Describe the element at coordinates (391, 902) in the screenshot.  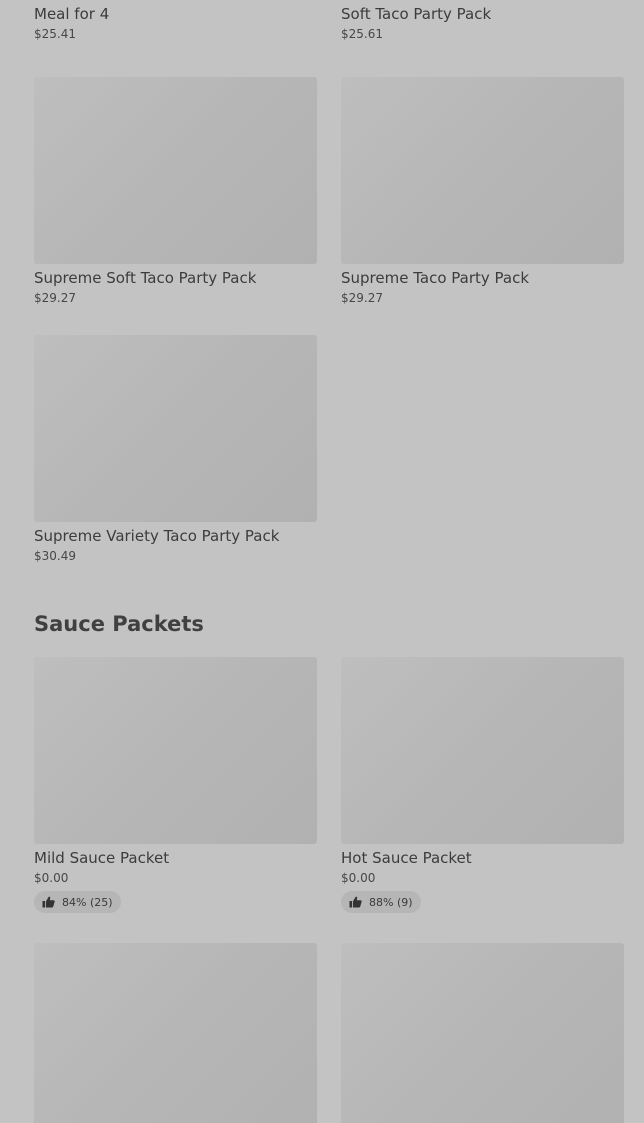
I see `rating-text: 88% (9)` at that location.